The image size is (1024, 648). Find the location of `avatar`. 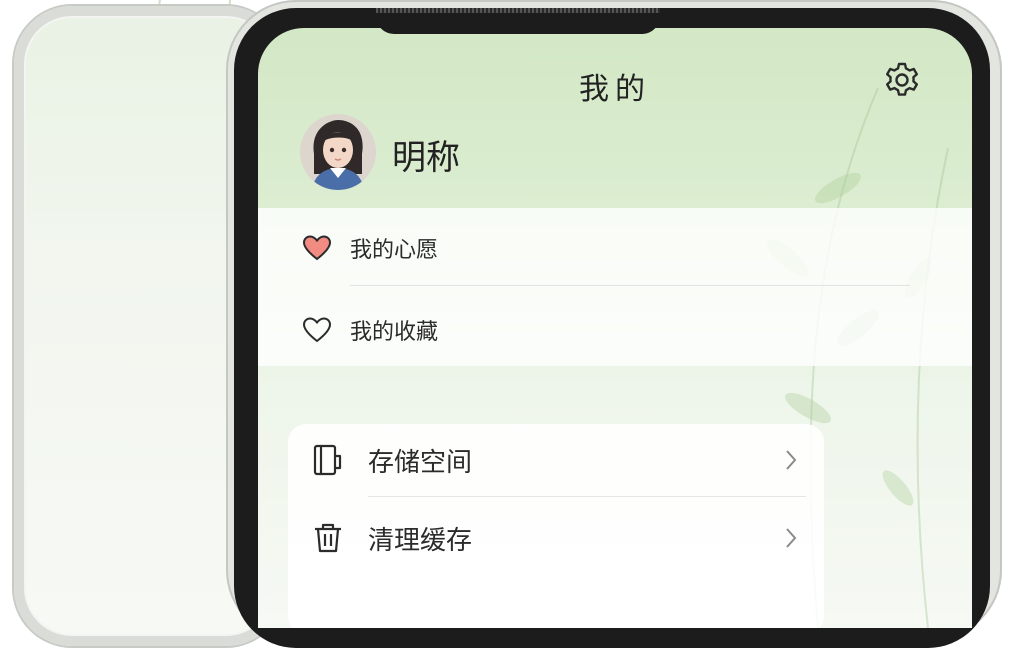

avatar is located at coordinates (338, 152).